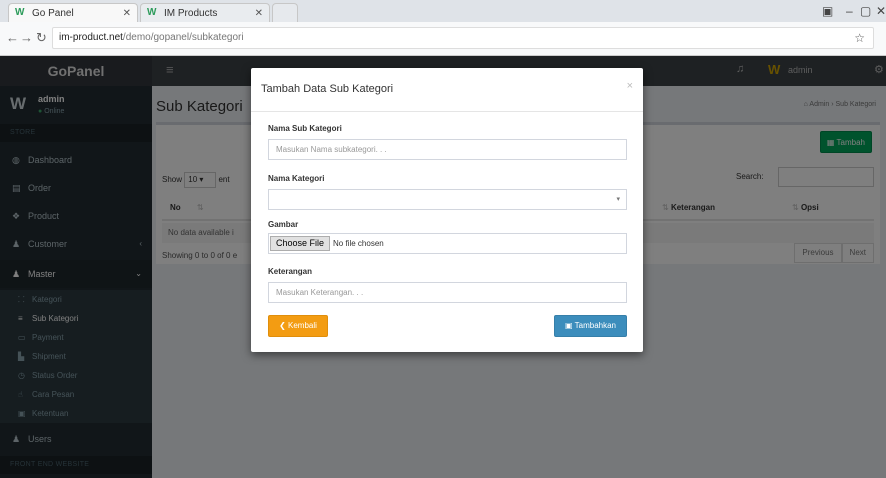  Describe the element at coordinates (290, 271) in the screenshot. I see `keterangan-label: Keterangan` at that location.